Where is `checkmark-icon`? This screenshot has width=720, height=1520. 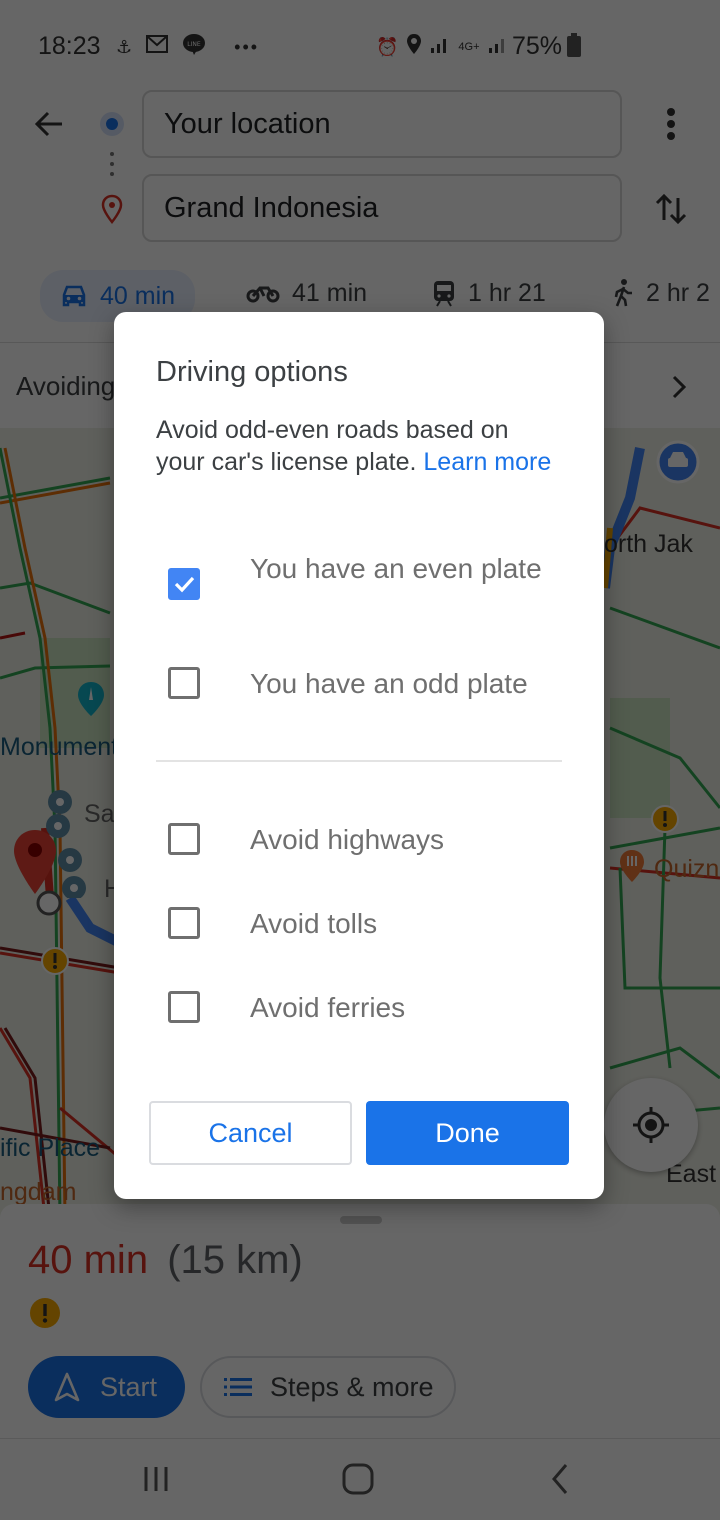 checkmark-icon is located at coordinates (184, 584).